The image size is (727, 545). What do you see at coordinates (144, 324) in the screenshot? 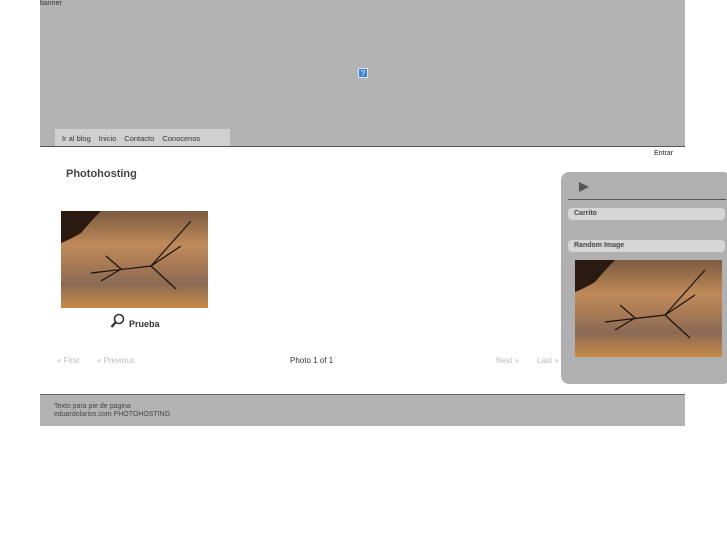
I see `photo-title: Prueba` at bounding box center [144, 324].